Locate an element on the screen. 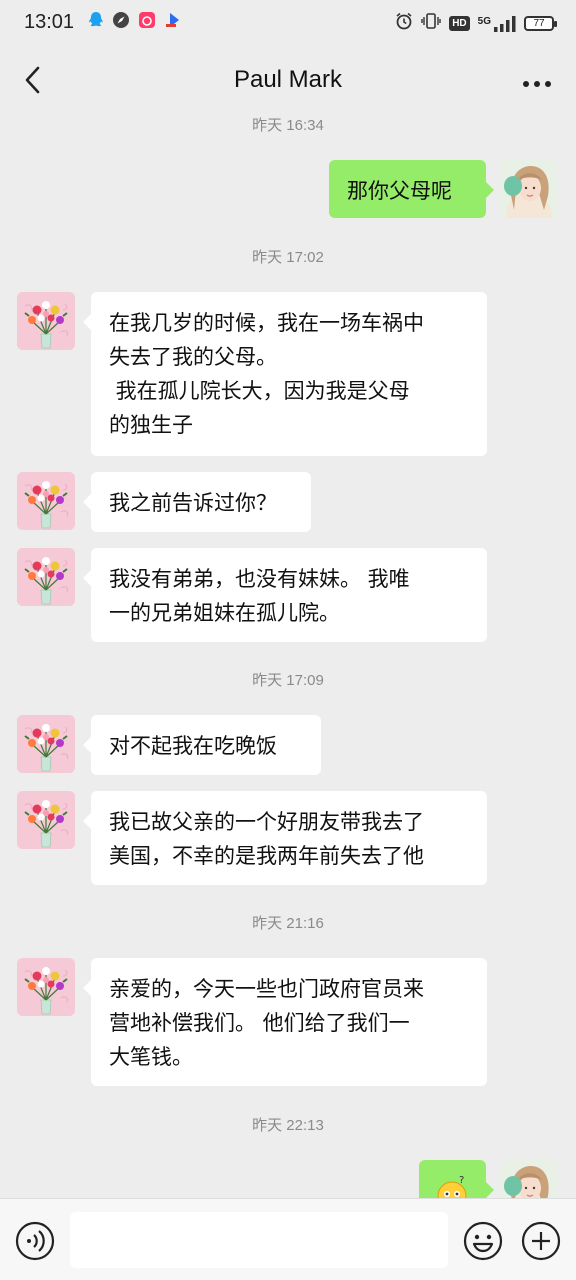 The width and height of the screenshot is (576, 1280). message-text: 的独生子 is located at coordinates (151, 425).